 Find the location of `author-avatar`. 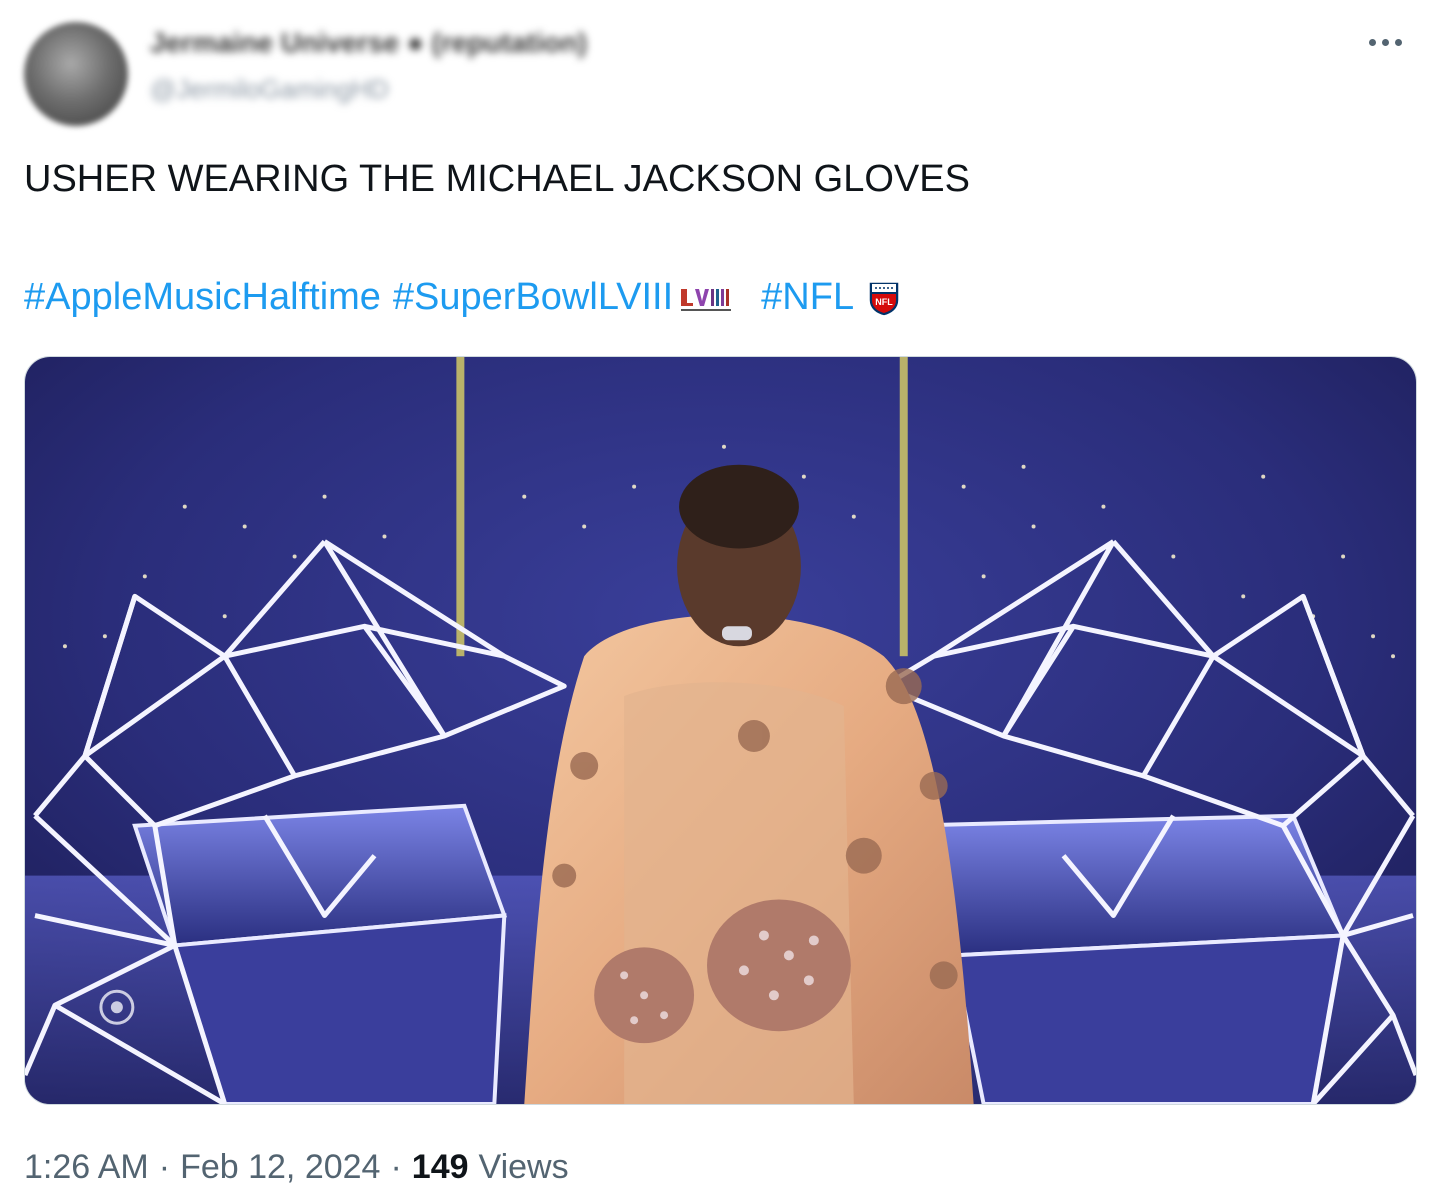

author-avatar is located at coordinates (76, 74).